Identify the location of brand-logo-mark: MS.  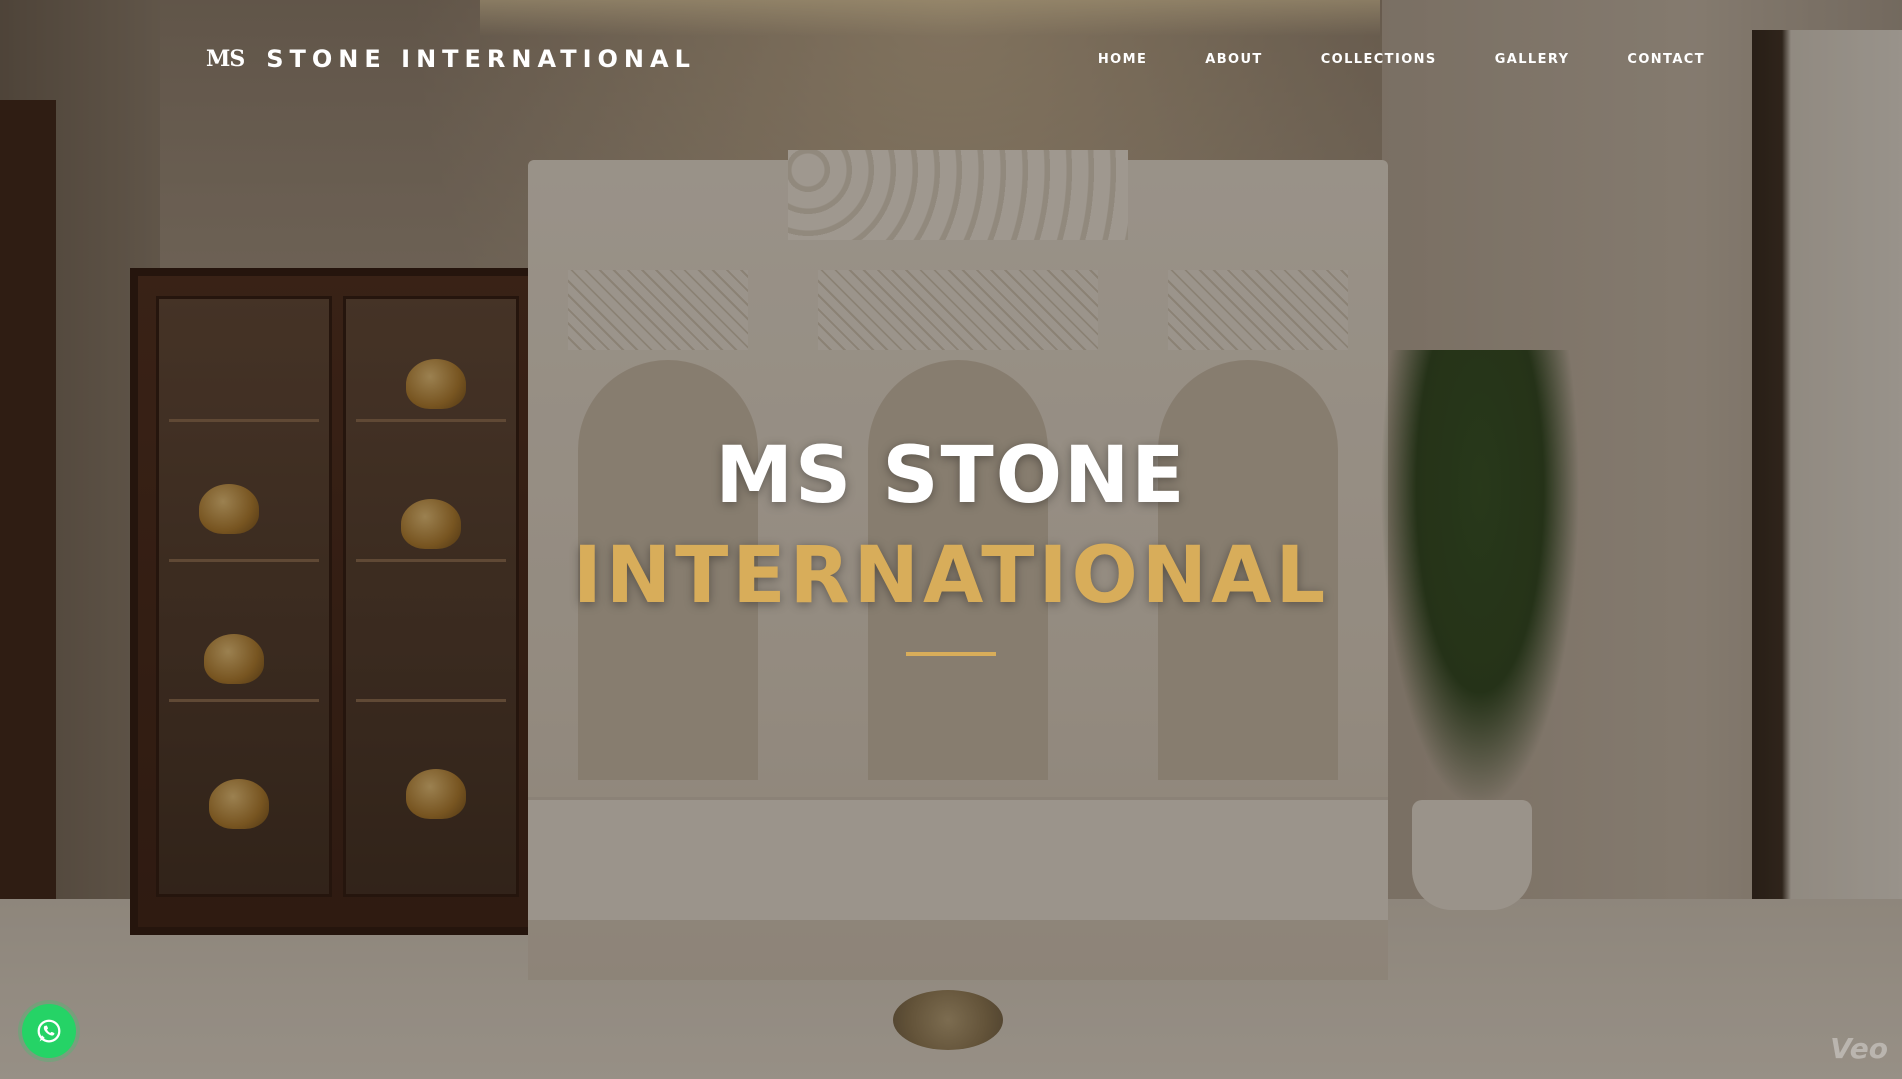
(225, 59).